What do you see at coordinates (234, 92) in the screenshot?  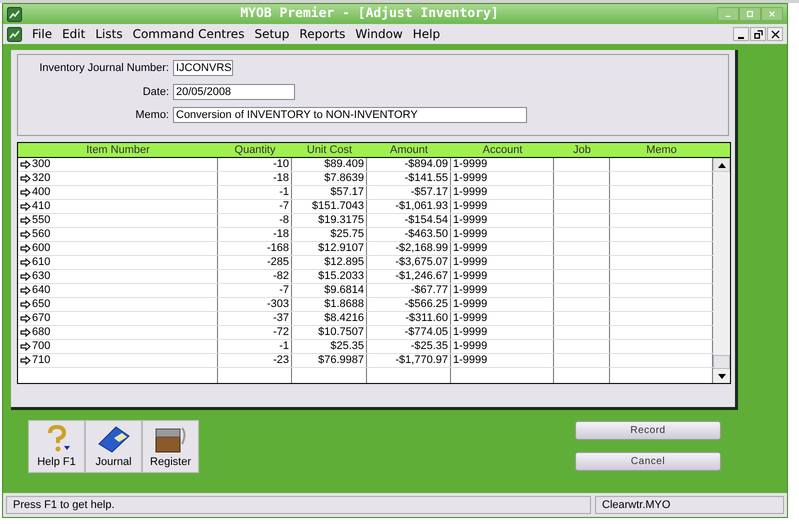 I see `input-field: 20/05/2008` at bounding box center [234, 92].